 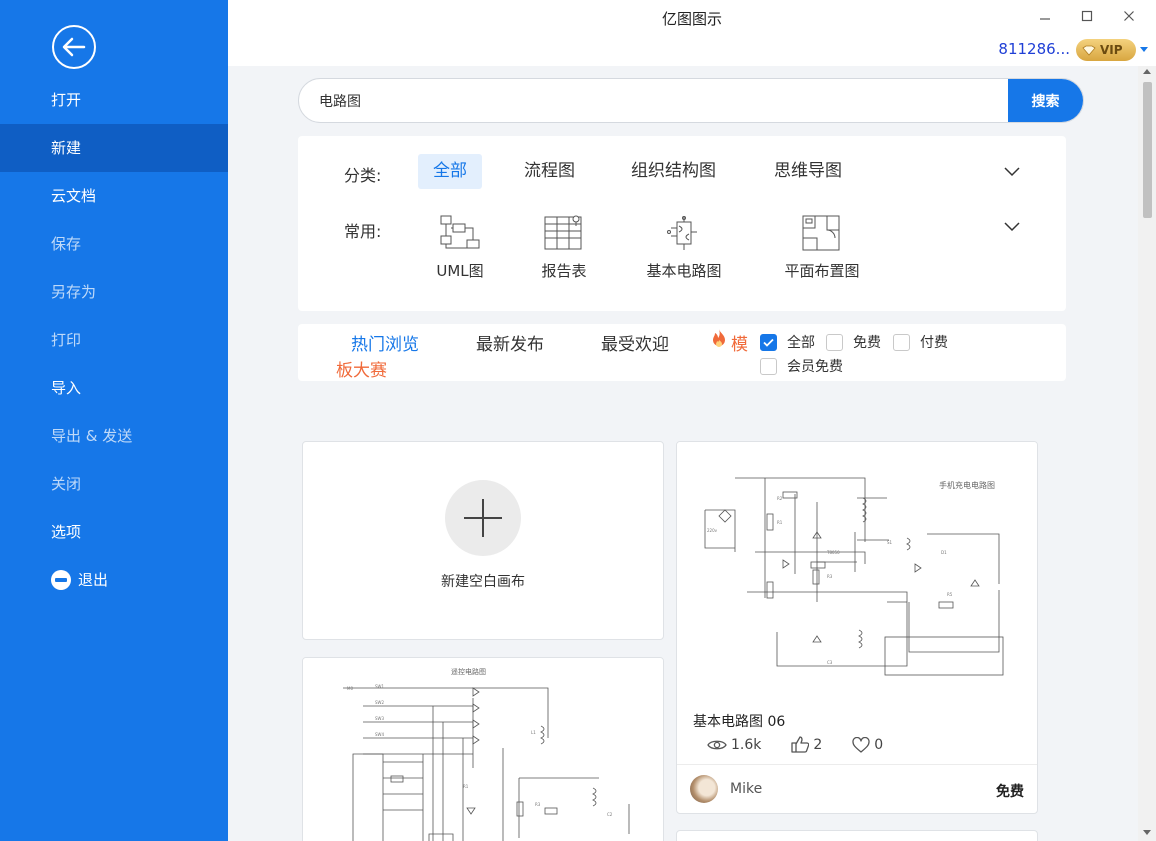 I want to click on arrow-left-icon, so click(x=74, y=47).